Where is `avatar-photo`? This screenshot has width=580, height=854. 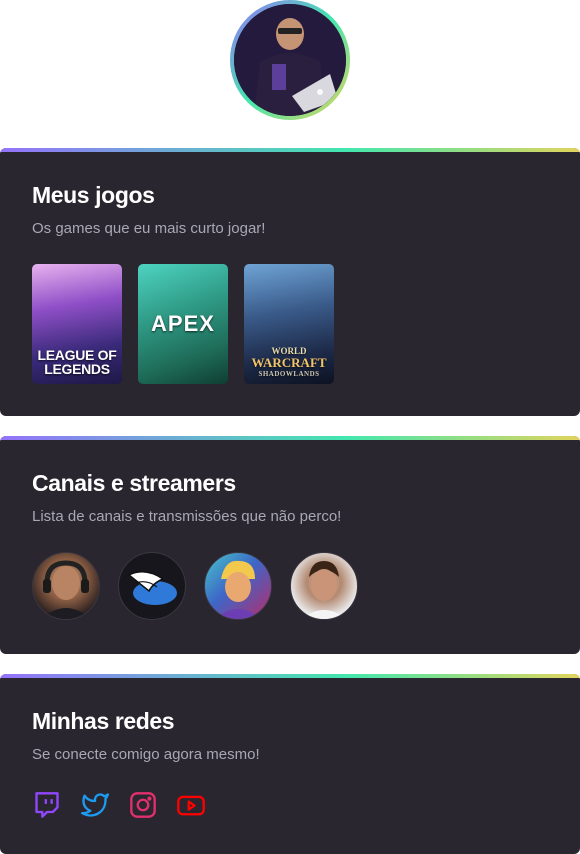
avatar-photo is located at coordinates (290, 60).